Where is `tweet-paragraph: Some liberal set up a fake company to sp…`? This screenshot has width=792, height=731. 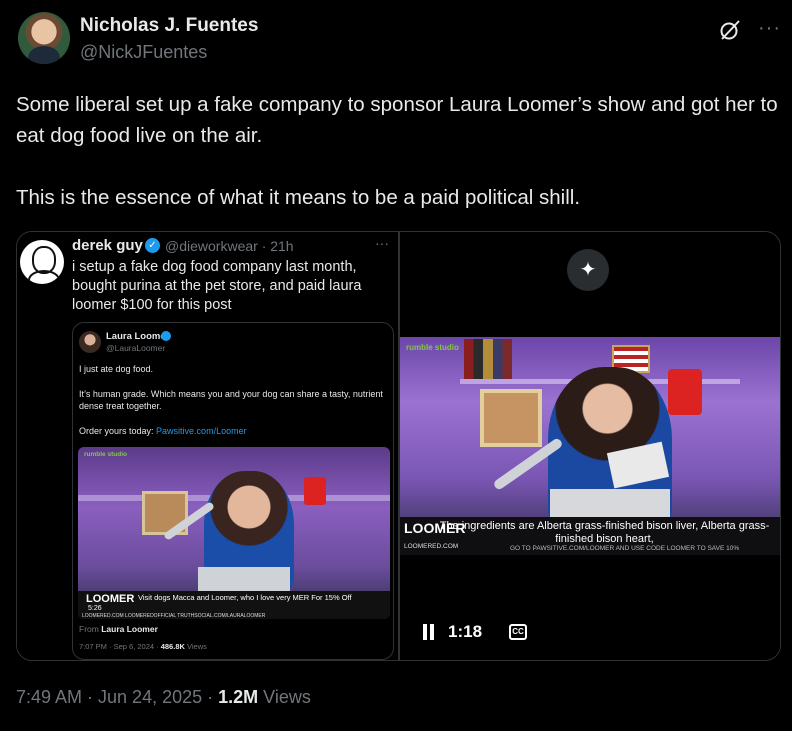
tweet-paragraph: Some liberal set up a fake company to sp… is located at coordinates (397, 120).